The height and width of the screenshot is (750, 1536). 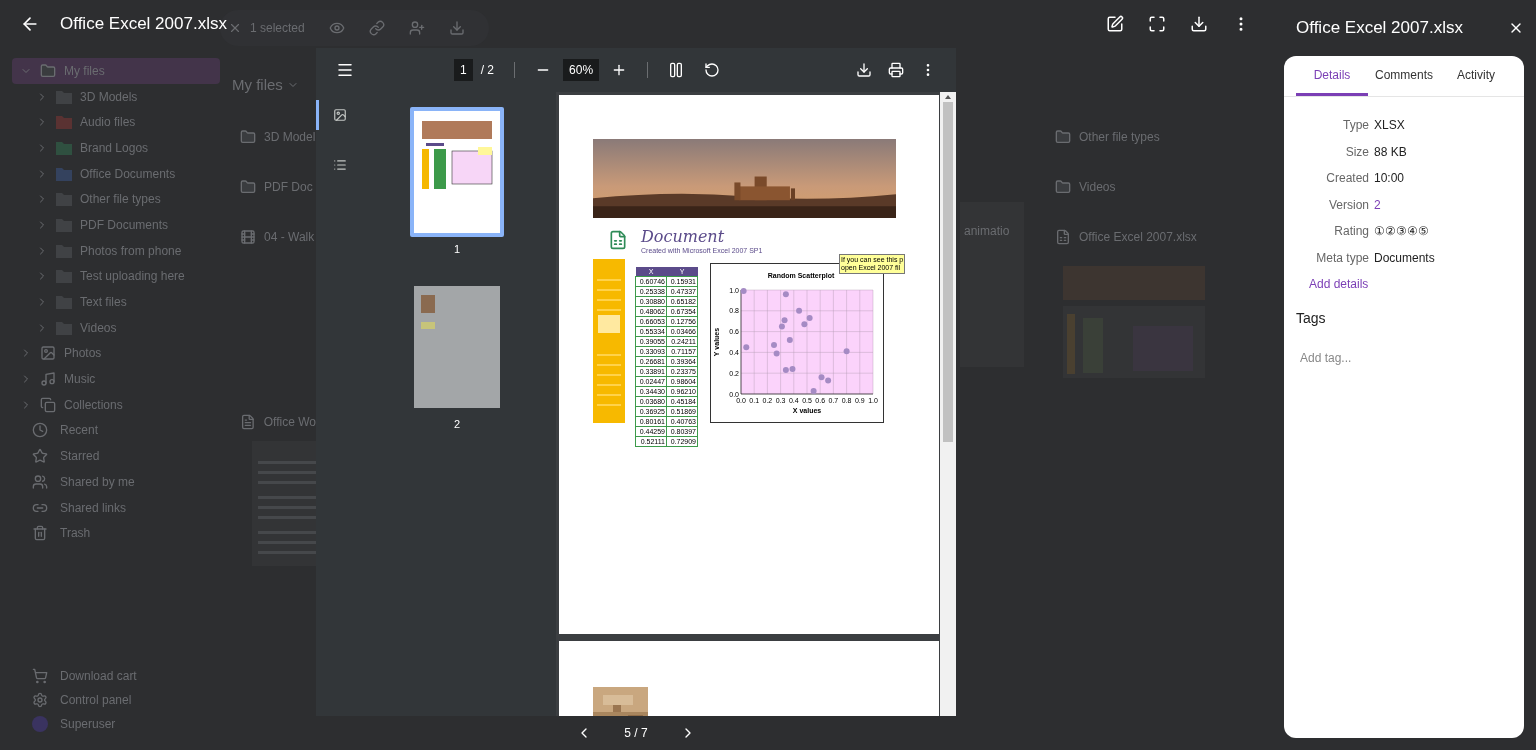 What do you see at coordinates (48, 379) in the screenshot?
I see `music-icon` at bounding box center [48, 379].